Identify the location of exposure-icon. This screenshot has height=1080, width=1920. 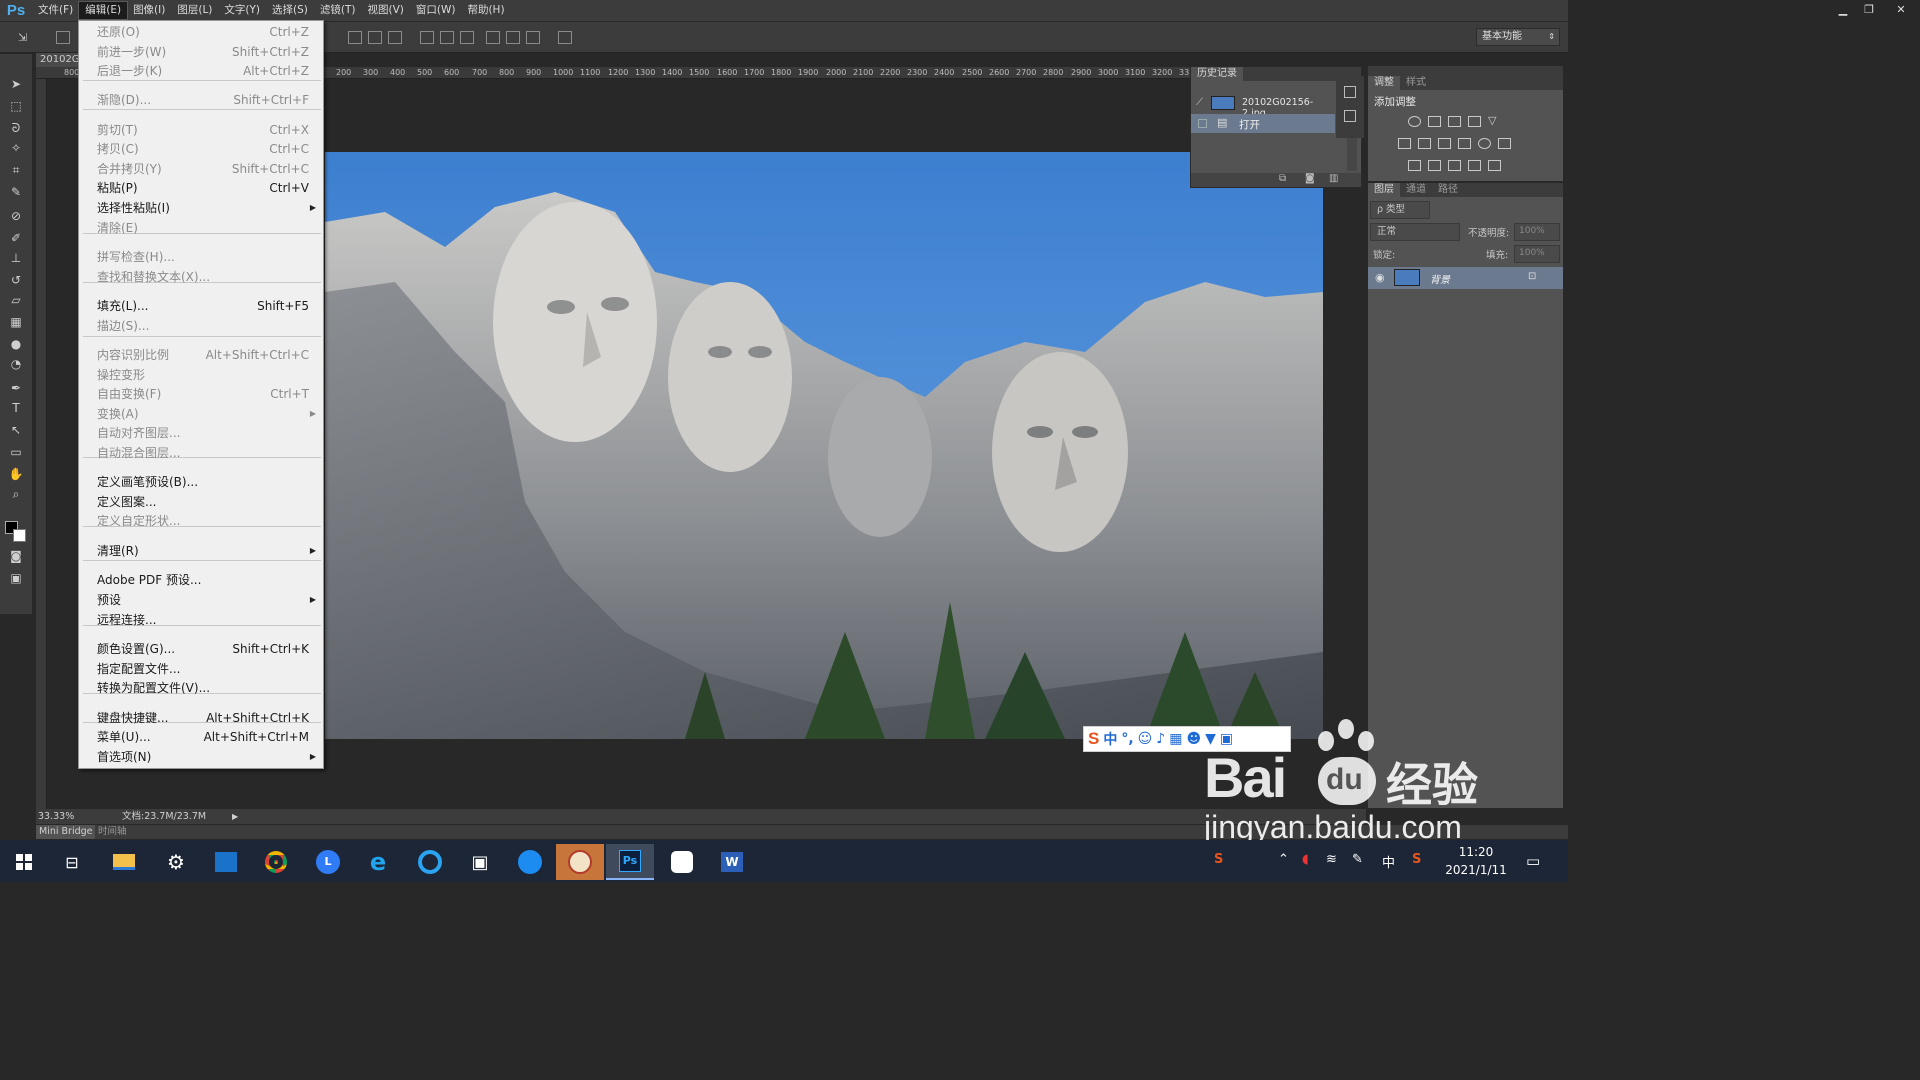
(1474, 121).